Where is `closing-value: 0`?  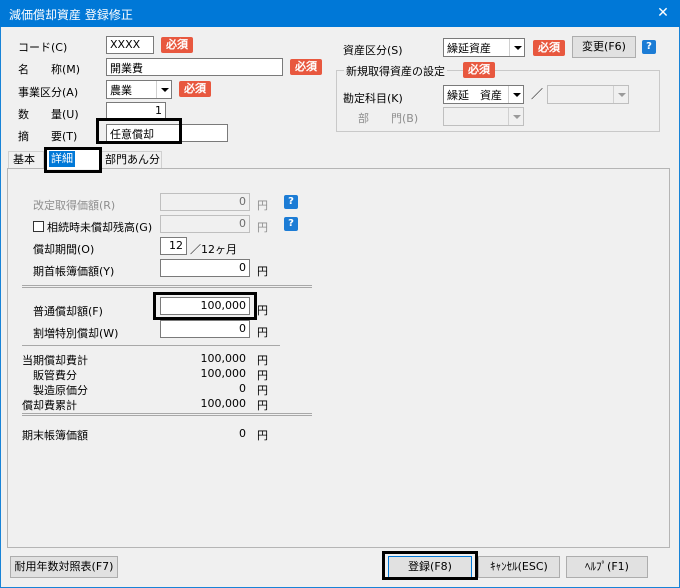 closing-value: 0 is located at coordinates (242, 433).